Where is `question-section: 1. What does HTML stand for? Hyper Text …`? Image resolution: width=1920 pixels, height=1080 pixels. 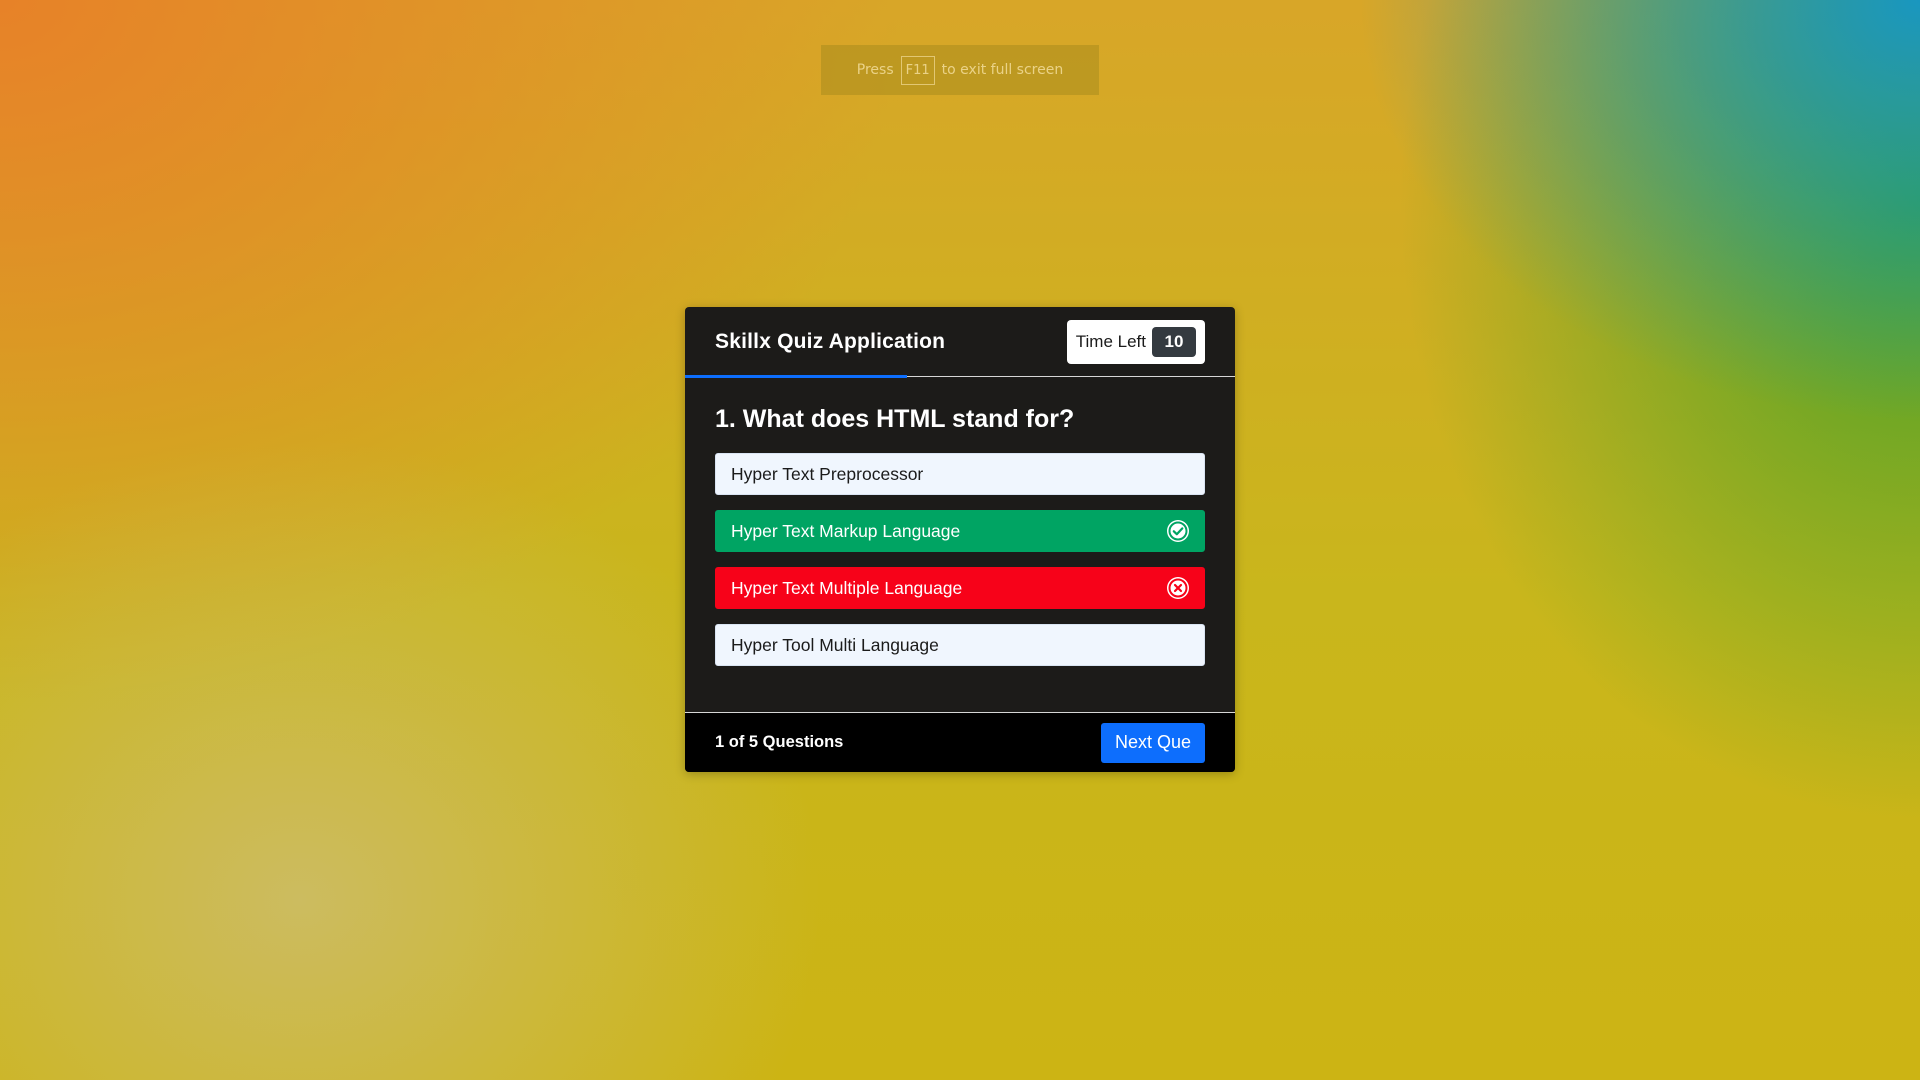 question-section: 1. What does HTML stand for? Hyper Text … is located at coordinates (960, 521).